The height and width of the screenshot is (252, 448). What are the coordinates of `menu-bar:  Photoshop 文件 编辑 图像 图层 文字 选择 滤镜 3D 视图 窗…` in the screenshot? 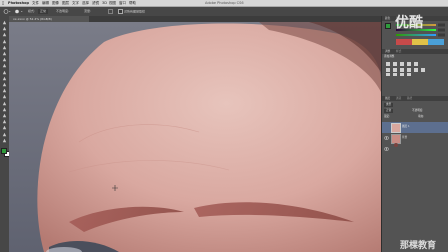 It's located at (224, 3).